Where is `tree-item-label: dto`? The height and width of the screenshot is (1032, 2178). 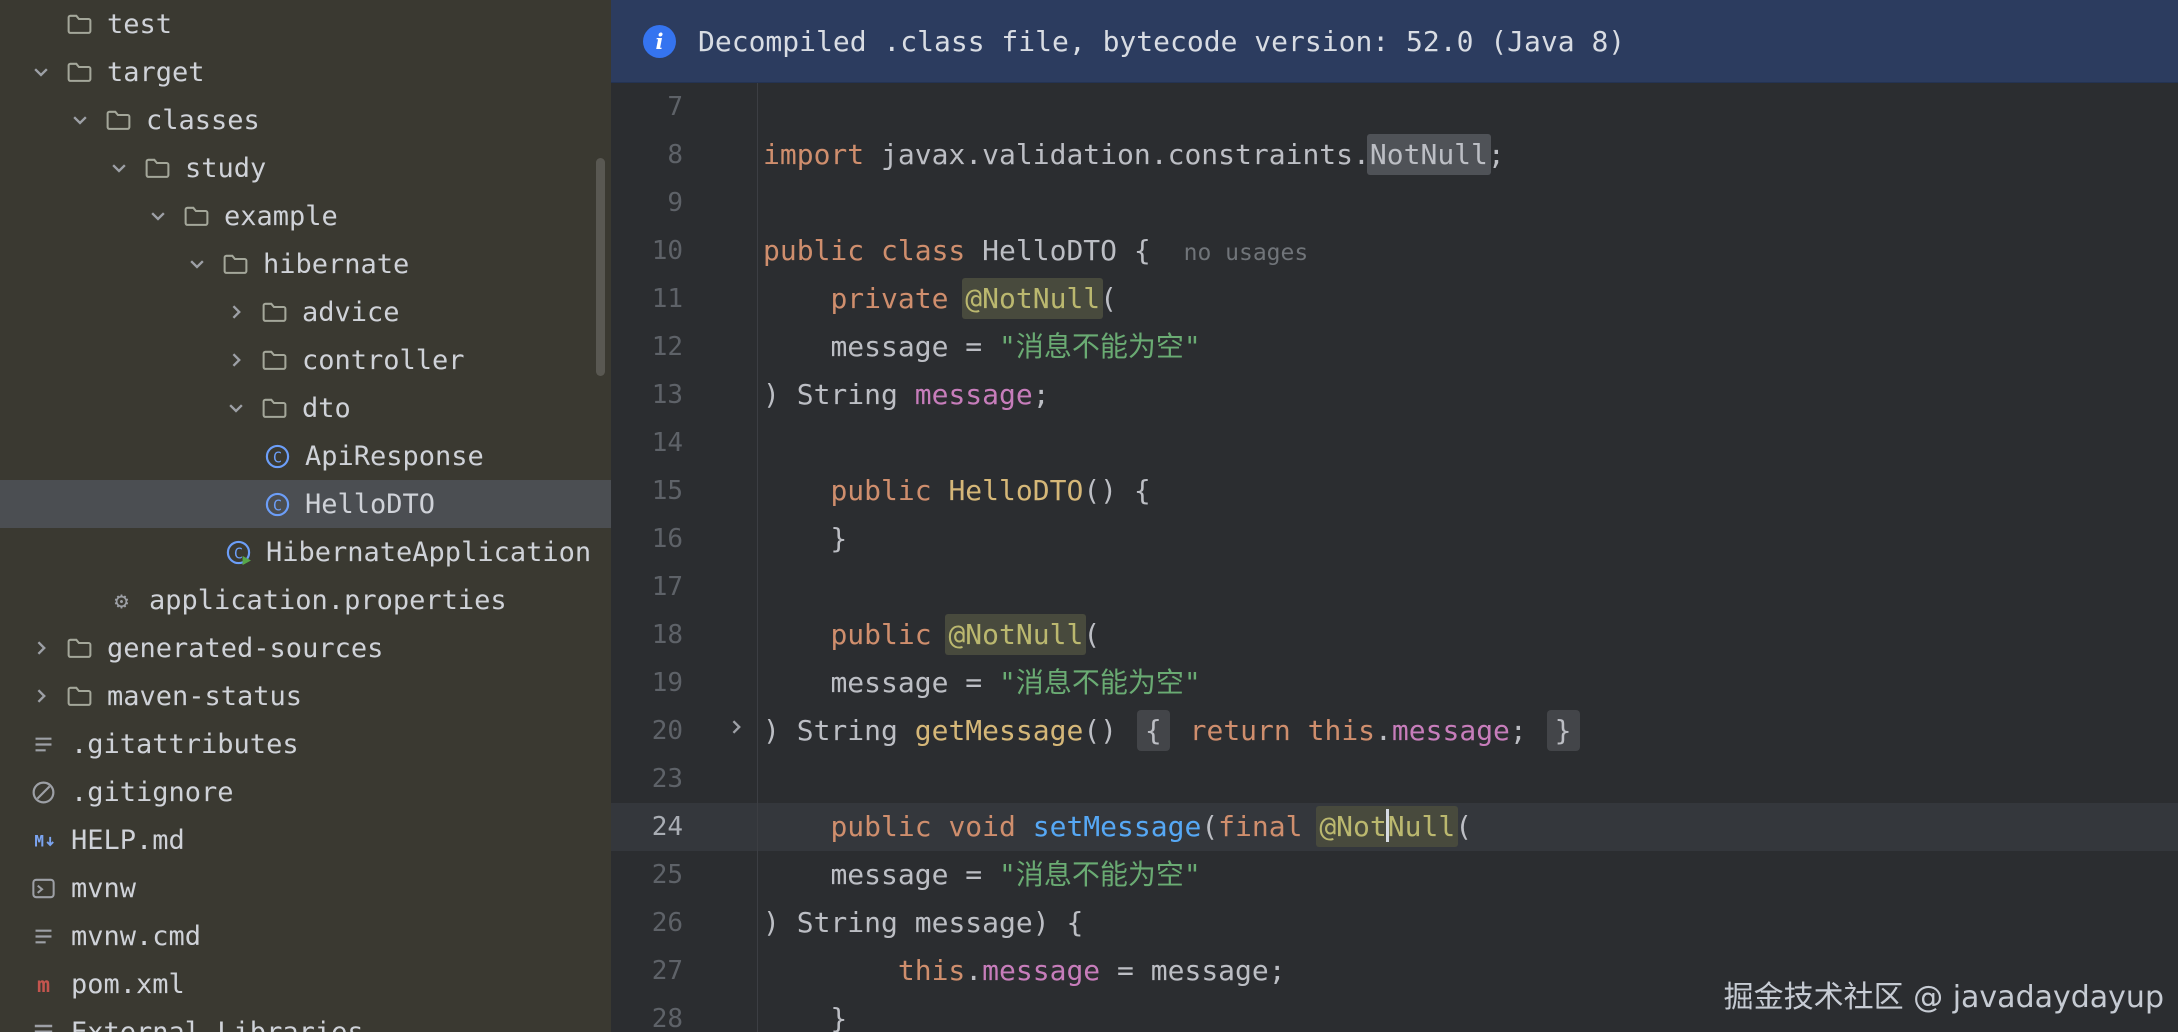 tree-item-label: dto is located at coordinates (326, 408).